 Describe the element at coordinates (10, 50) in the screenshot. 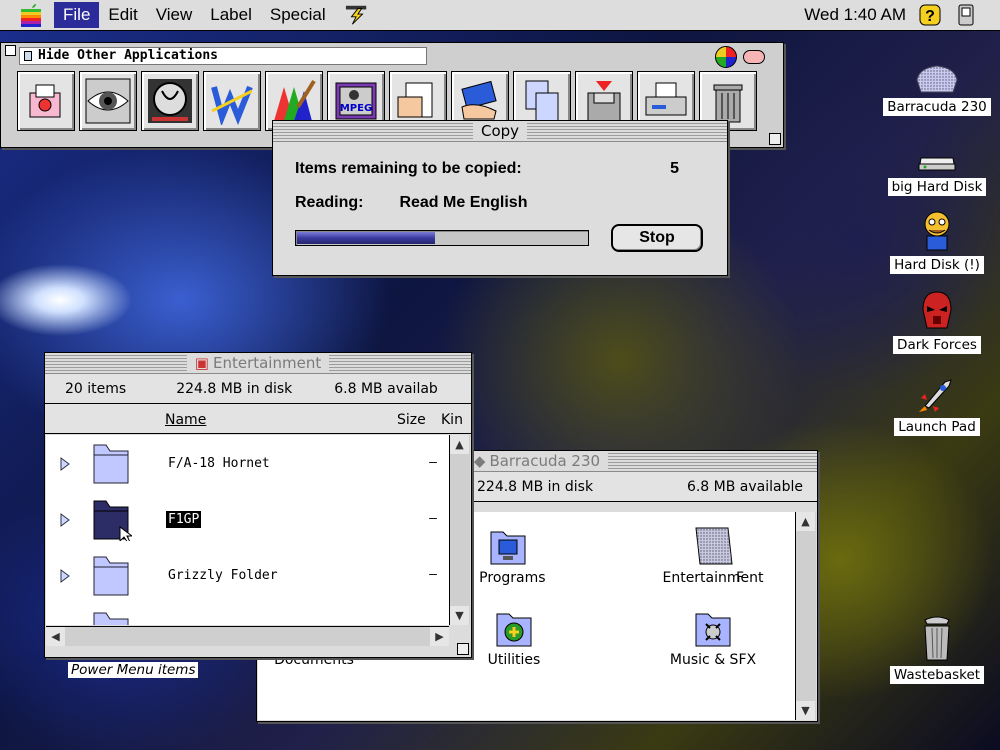

I see `launcher-close-box` at that location.